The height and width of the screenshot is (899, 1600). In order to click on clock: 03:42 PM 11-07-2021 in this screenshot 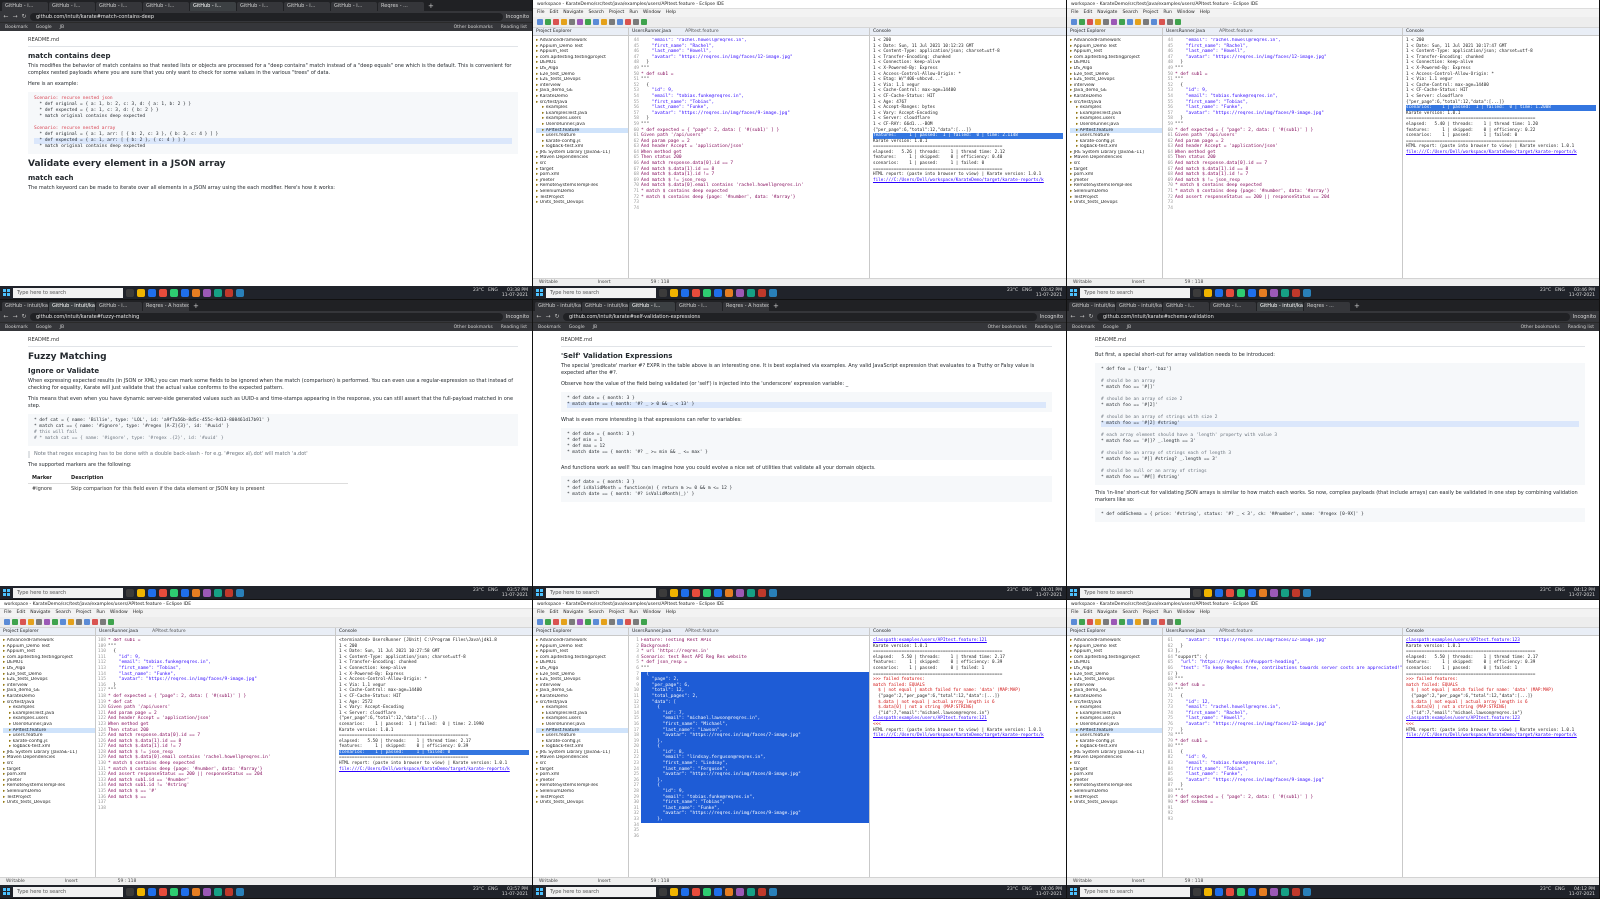, I will do `click(1049, 293)`.